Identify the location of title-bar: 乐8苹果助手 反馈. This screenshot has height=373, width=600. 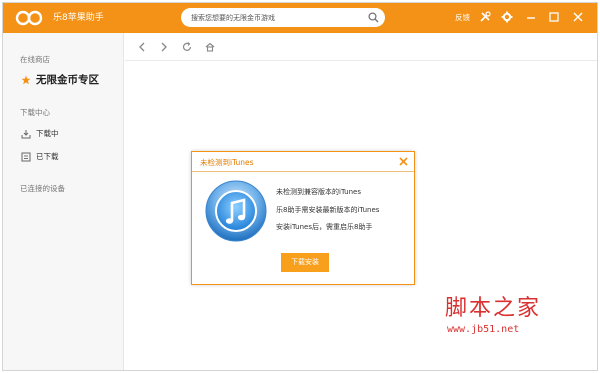
(300, 18).